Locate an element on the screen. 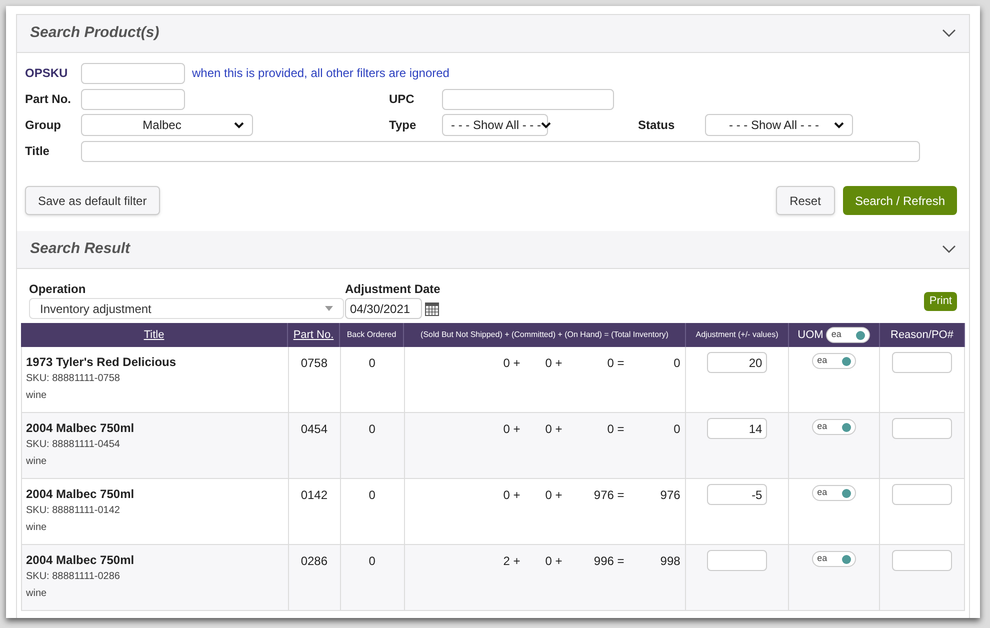  print-button: Print is located at coordinates (940, 301).